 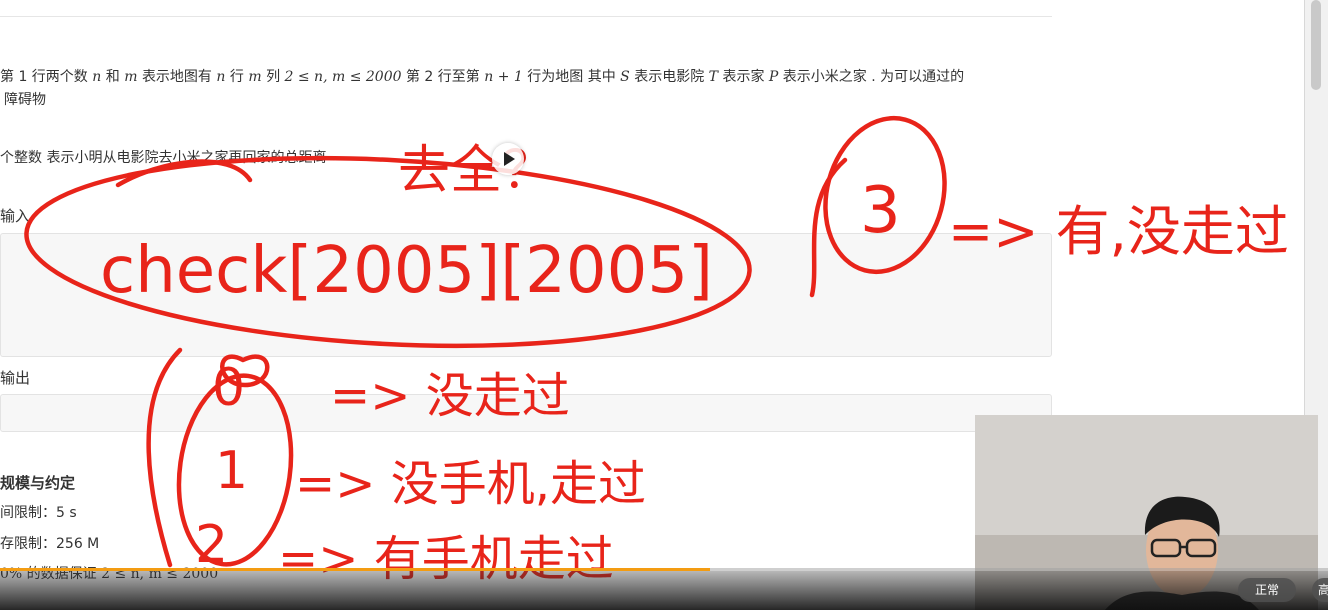 What do you see at coordinates (355, 569) in the screenshot?
I see `video-progress-fill` at bounding box center [355, 569].